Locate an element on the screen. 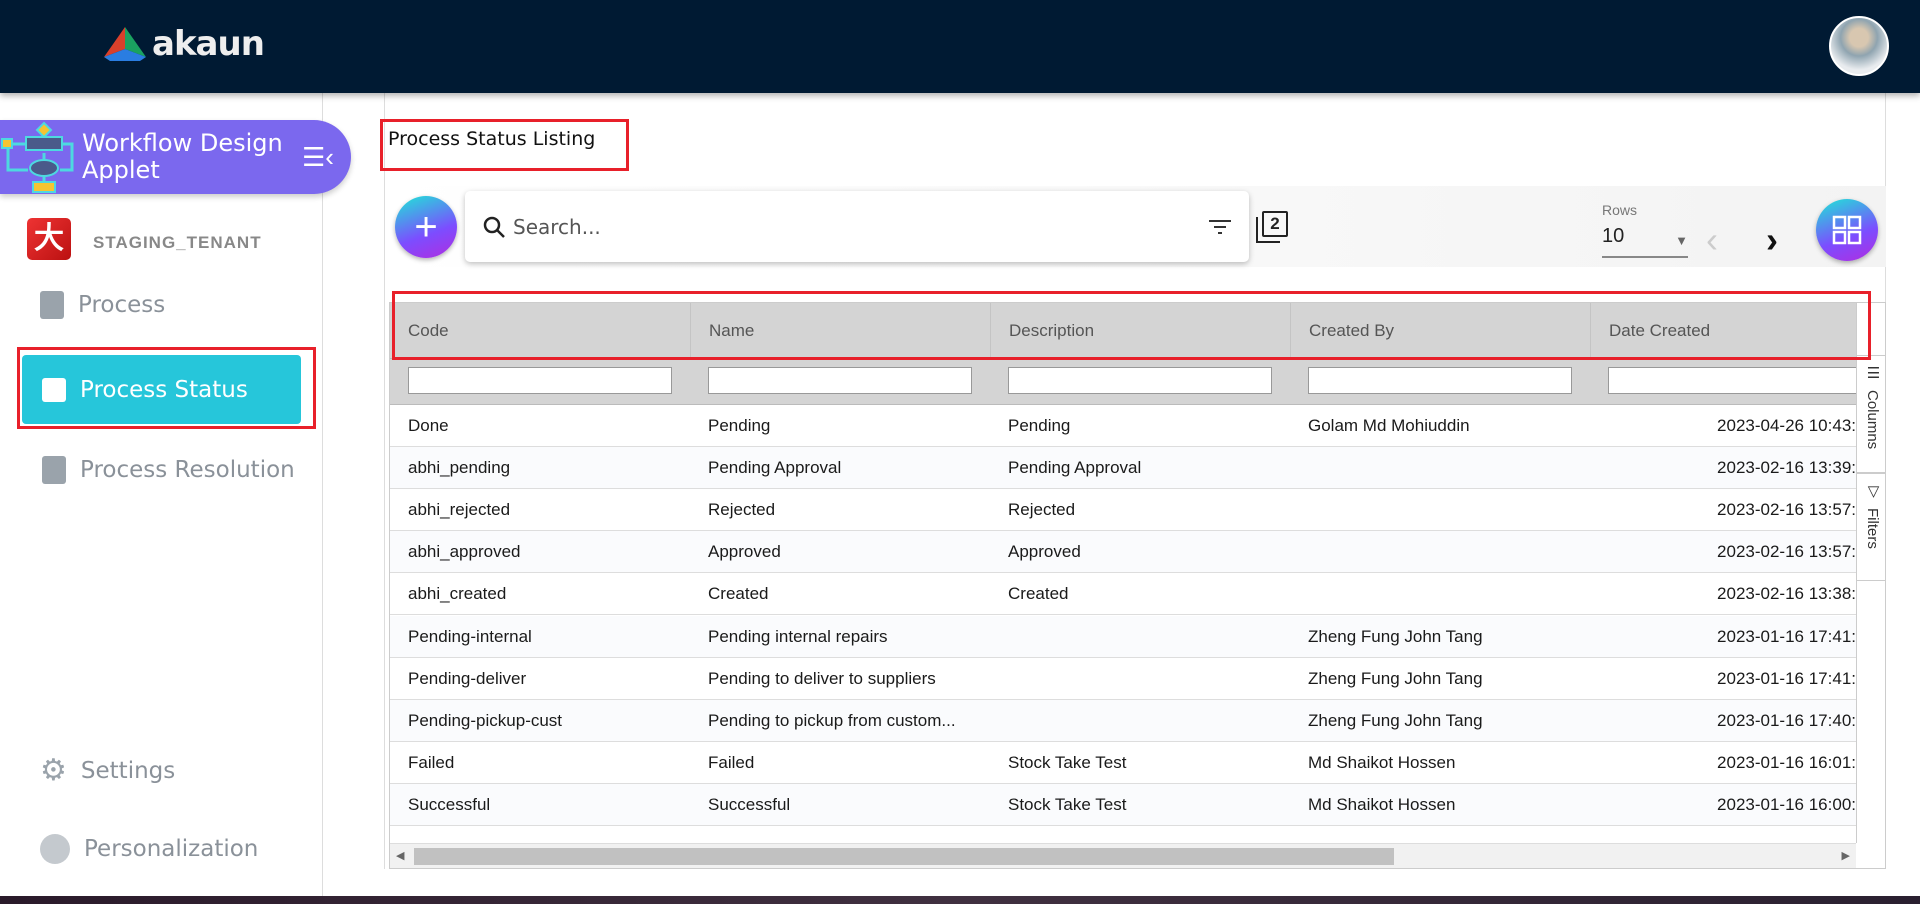 The image size is (1920, 904). search-icon is located at coordinates (494, 227).